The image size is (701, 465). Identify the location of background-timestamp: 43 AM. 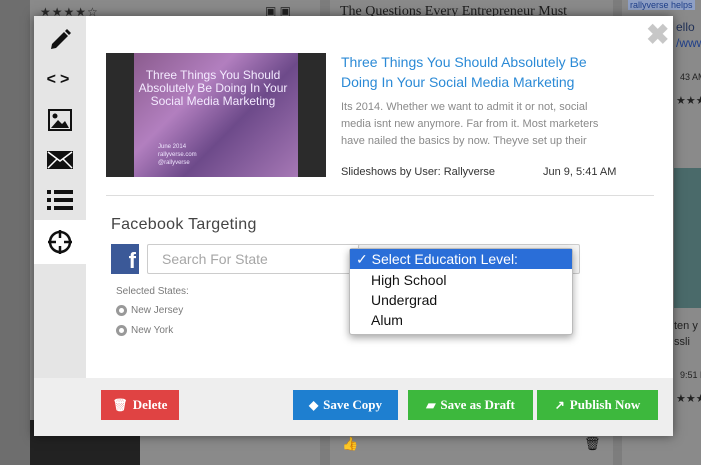
(690, 77).